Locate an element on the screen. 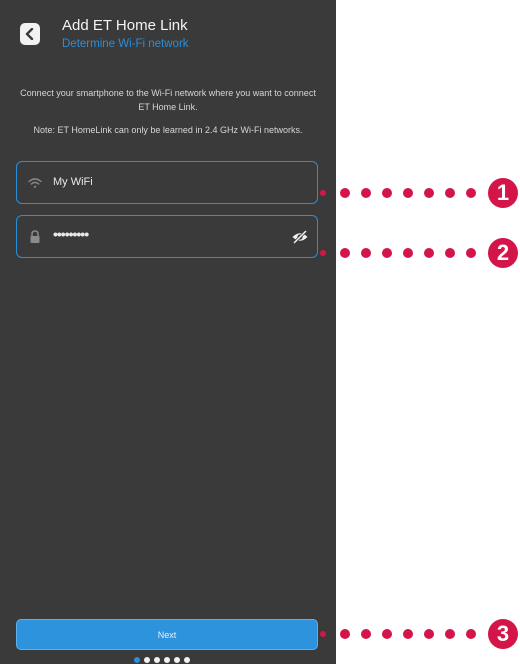 Image resolution: width=520 pixels, height=664 pixels. callout-2: 2 is located at coordinates (420, 253).